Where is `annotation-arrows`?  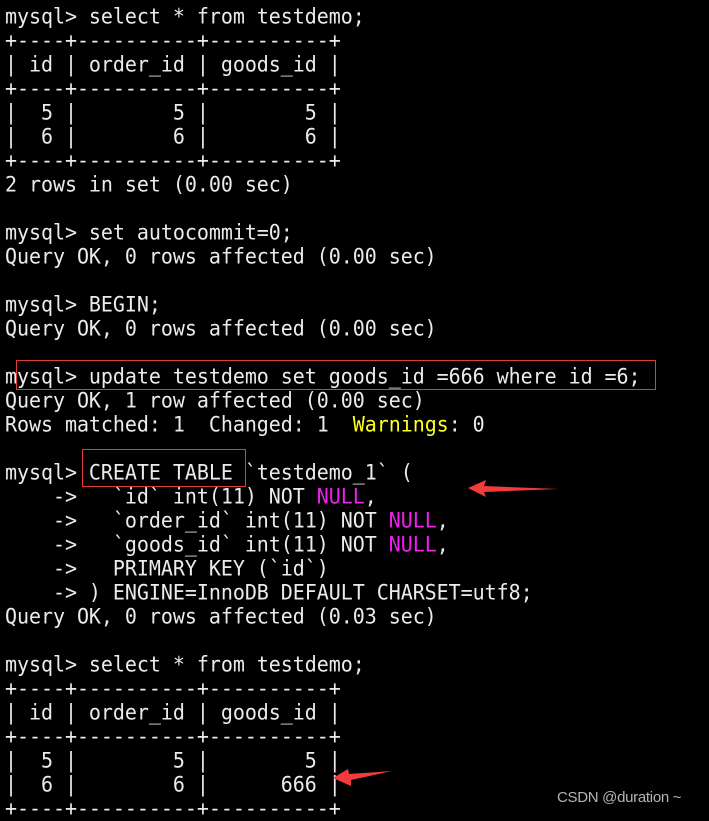 annotation-arrows is located at coordinates (445, 633).